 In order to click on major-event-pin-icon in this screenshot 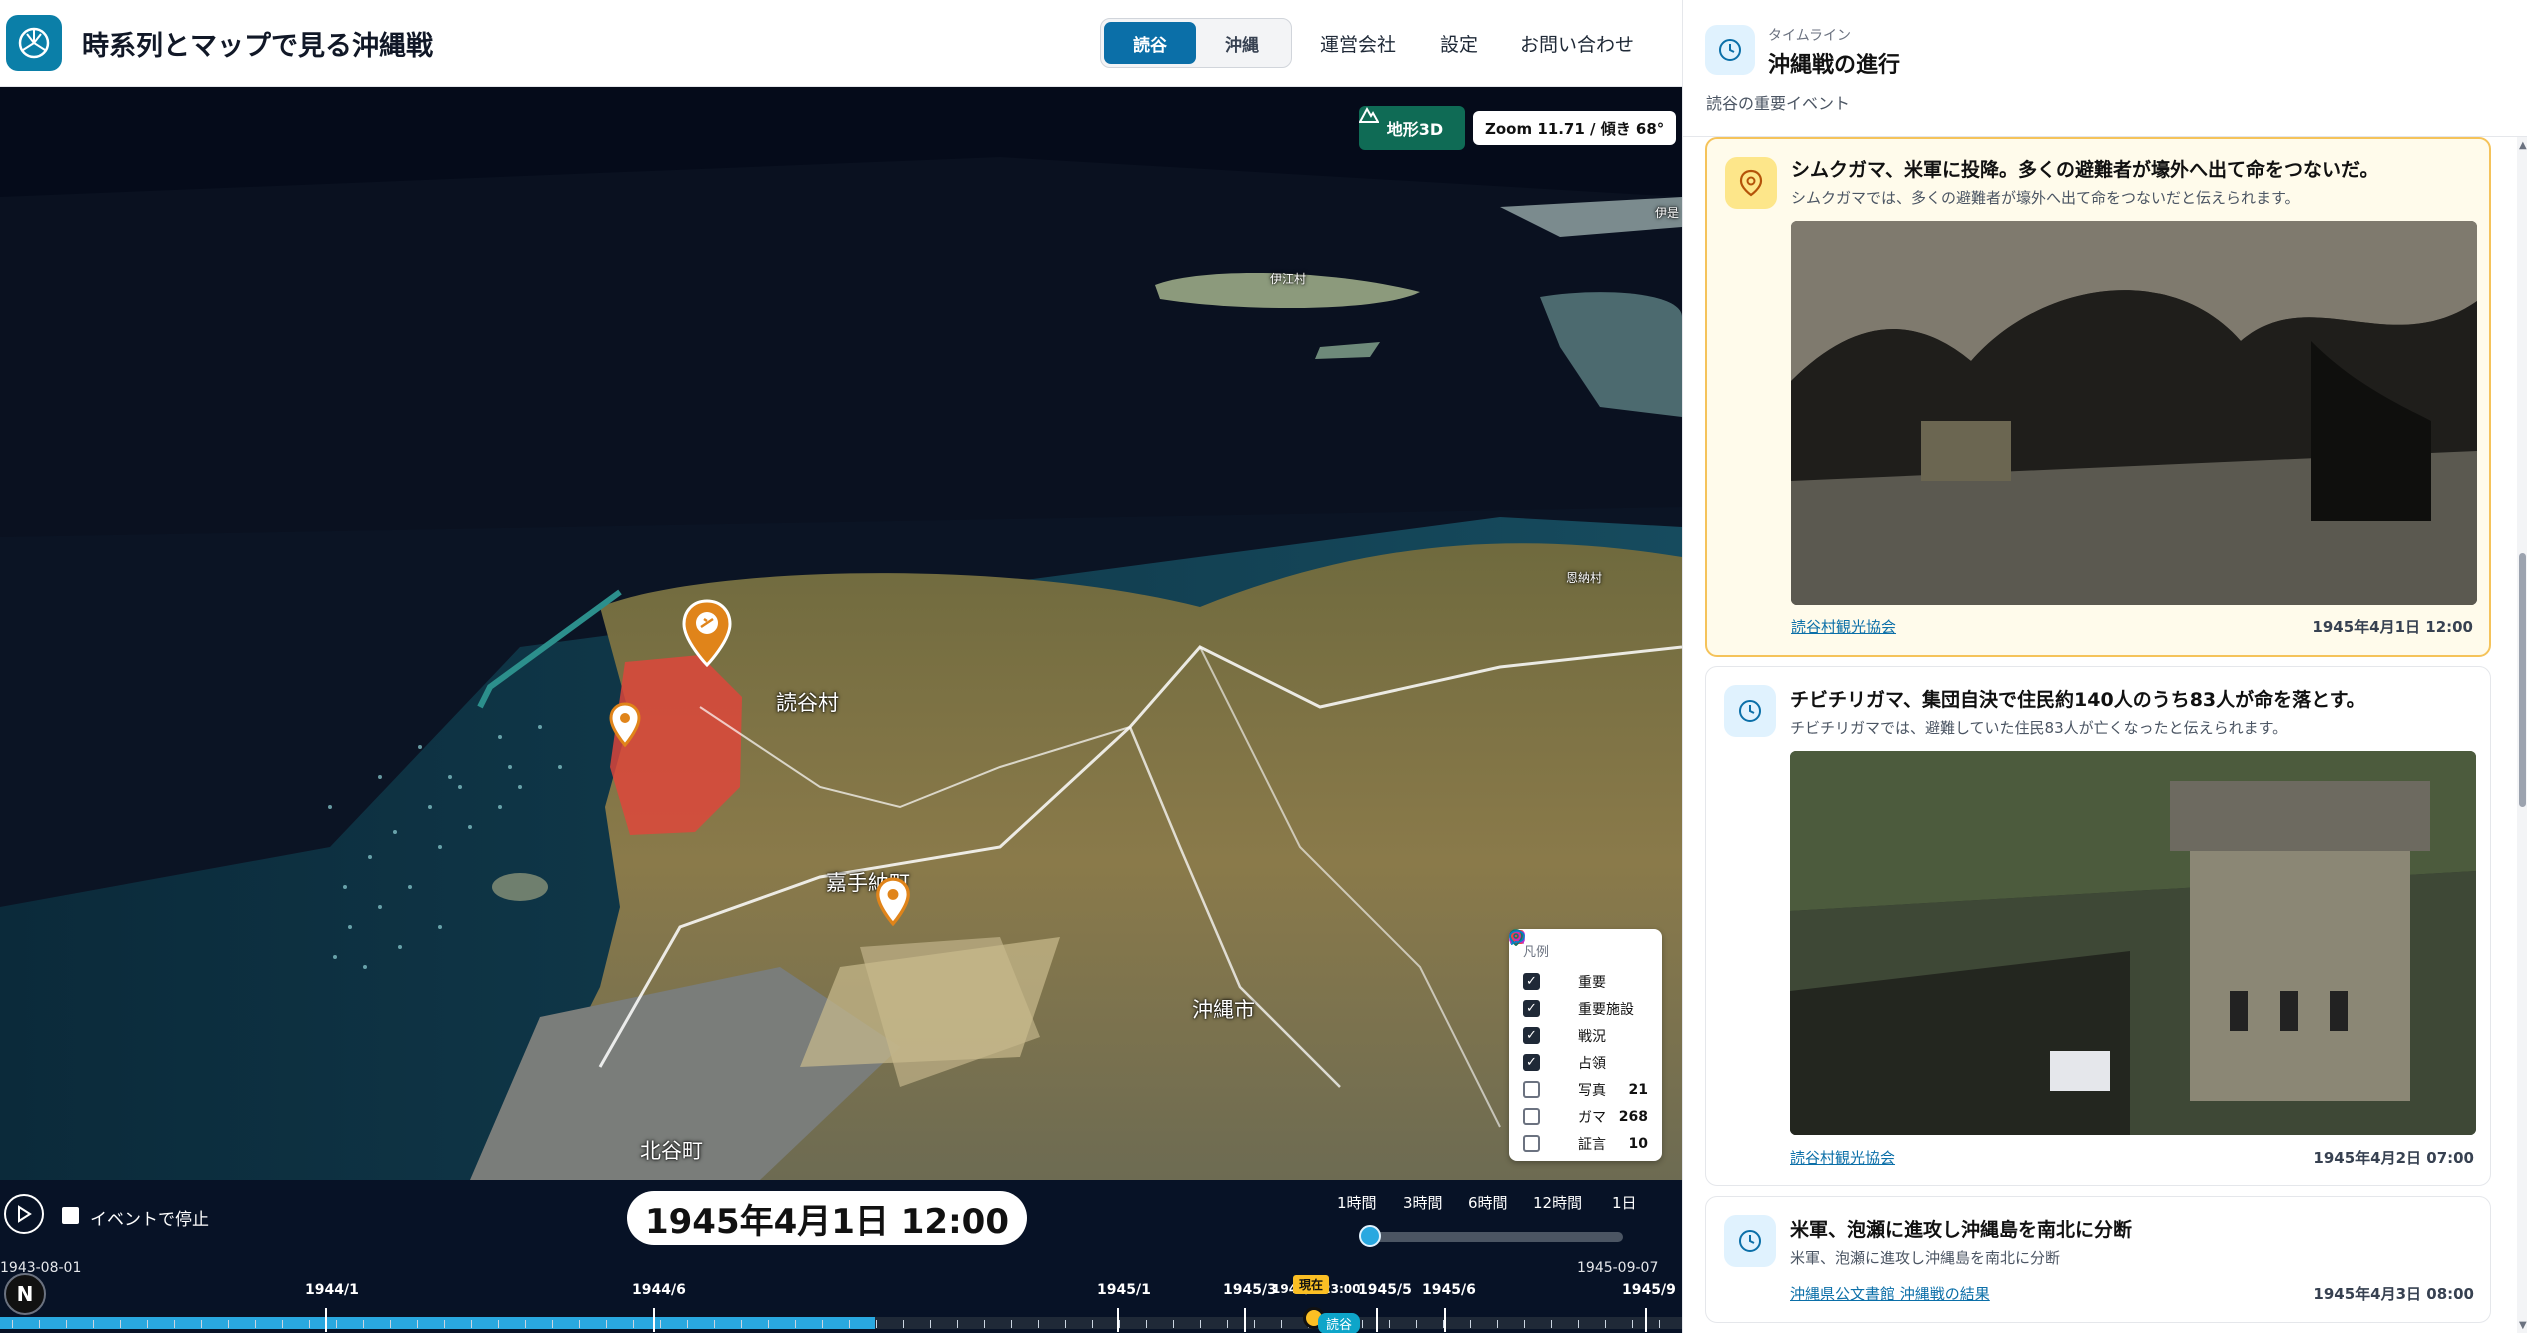, I will do `click(707, 634)`.